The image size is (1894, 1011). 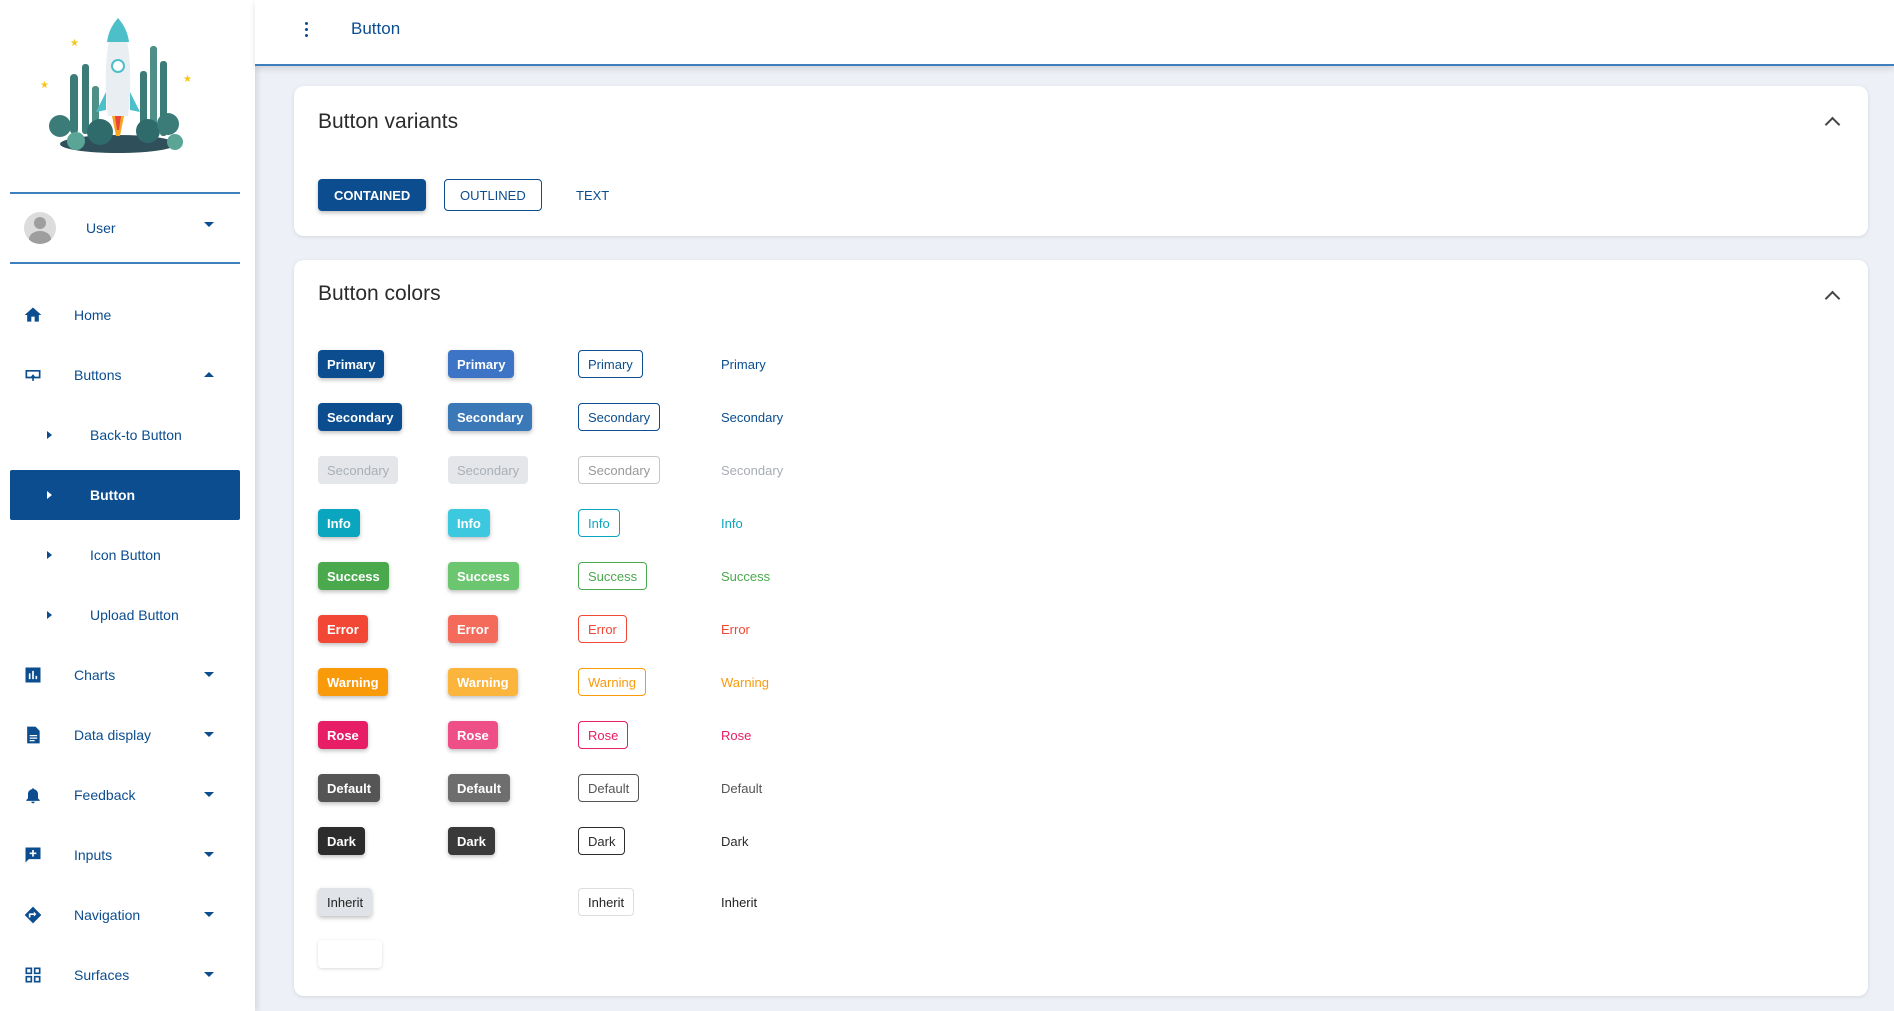 I want to click on user-menu: User, so click(x=125, y=228).